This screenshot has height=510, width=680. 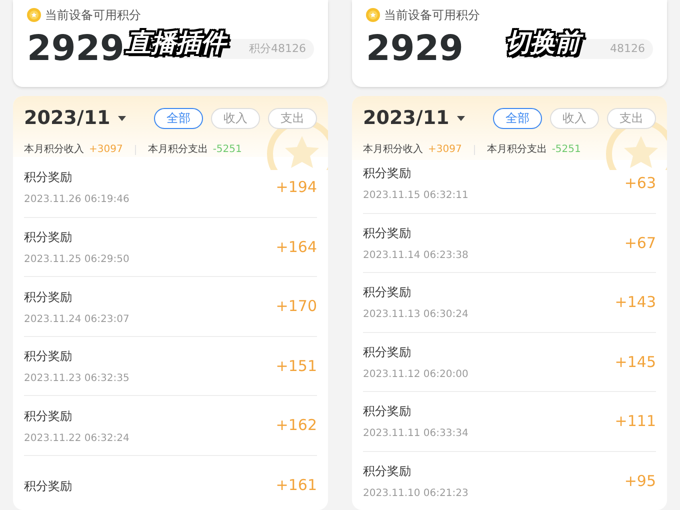 What do you see at coordinates (77, 438) in the screenshot?
I see `record-date: 2023.11.22 06:32:24` at bounding box center [77, 438].